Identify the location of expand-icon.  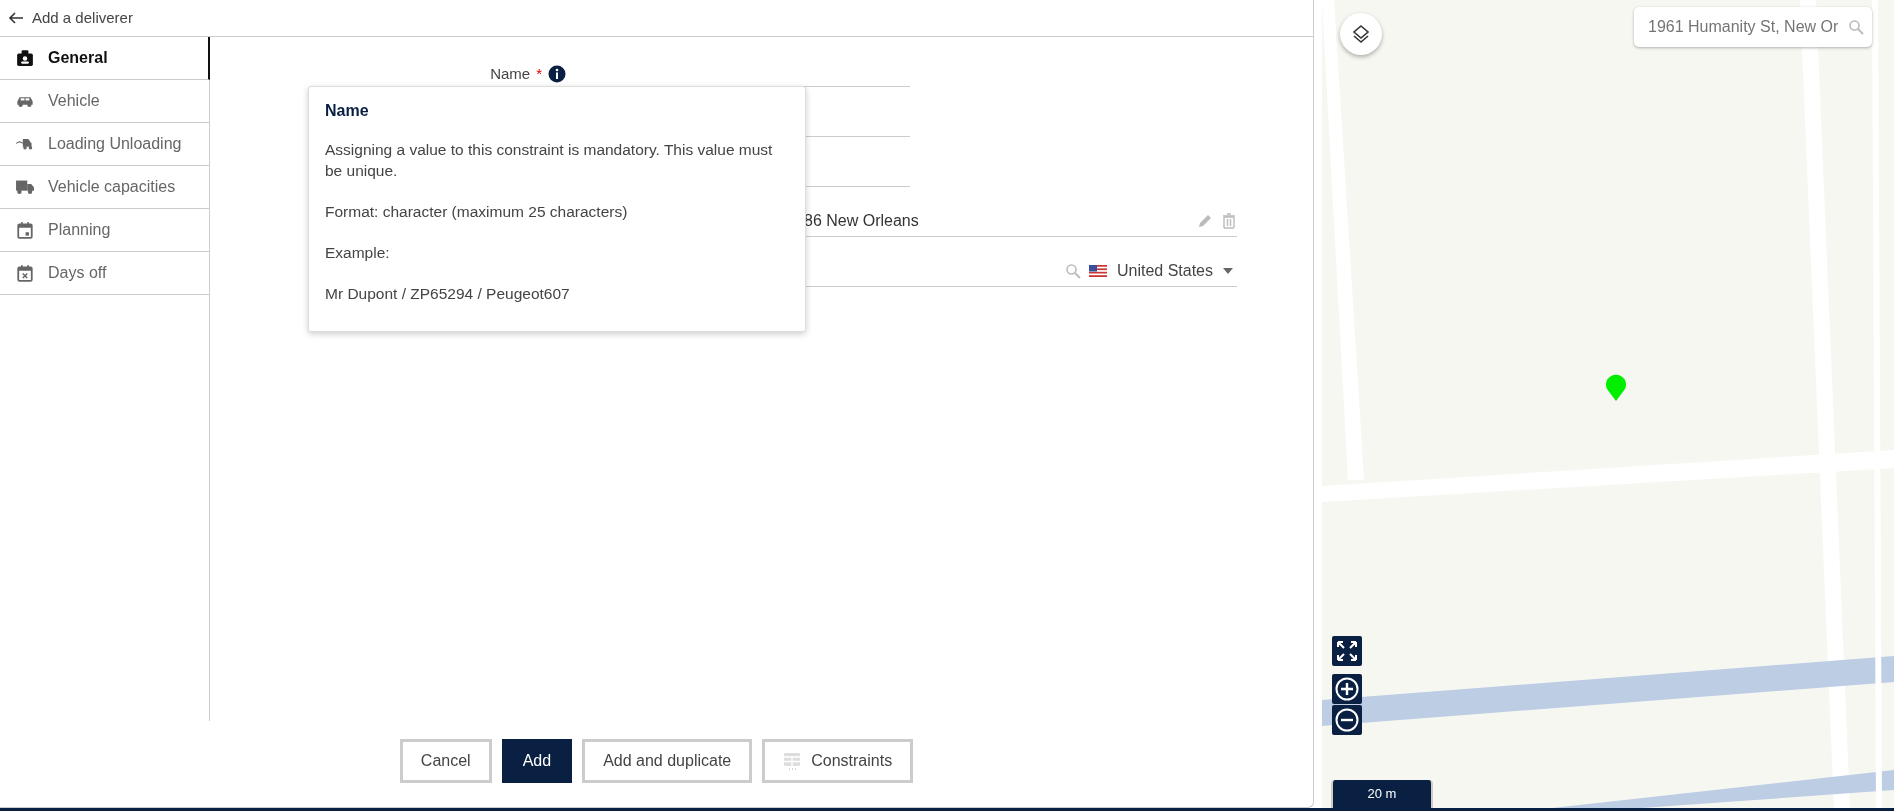
(1347, 651).